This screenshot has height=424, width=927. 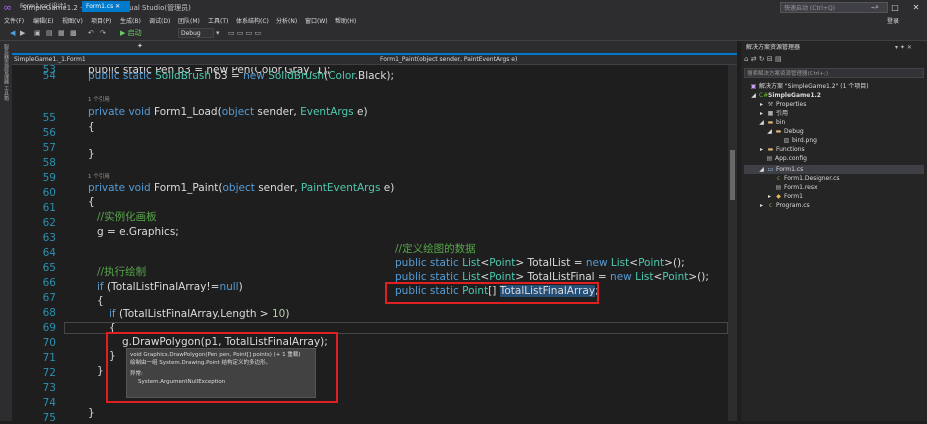 I want to click on tree-item-form1-designer: c Form1.Designer.cs, so click(x=807, y=178).